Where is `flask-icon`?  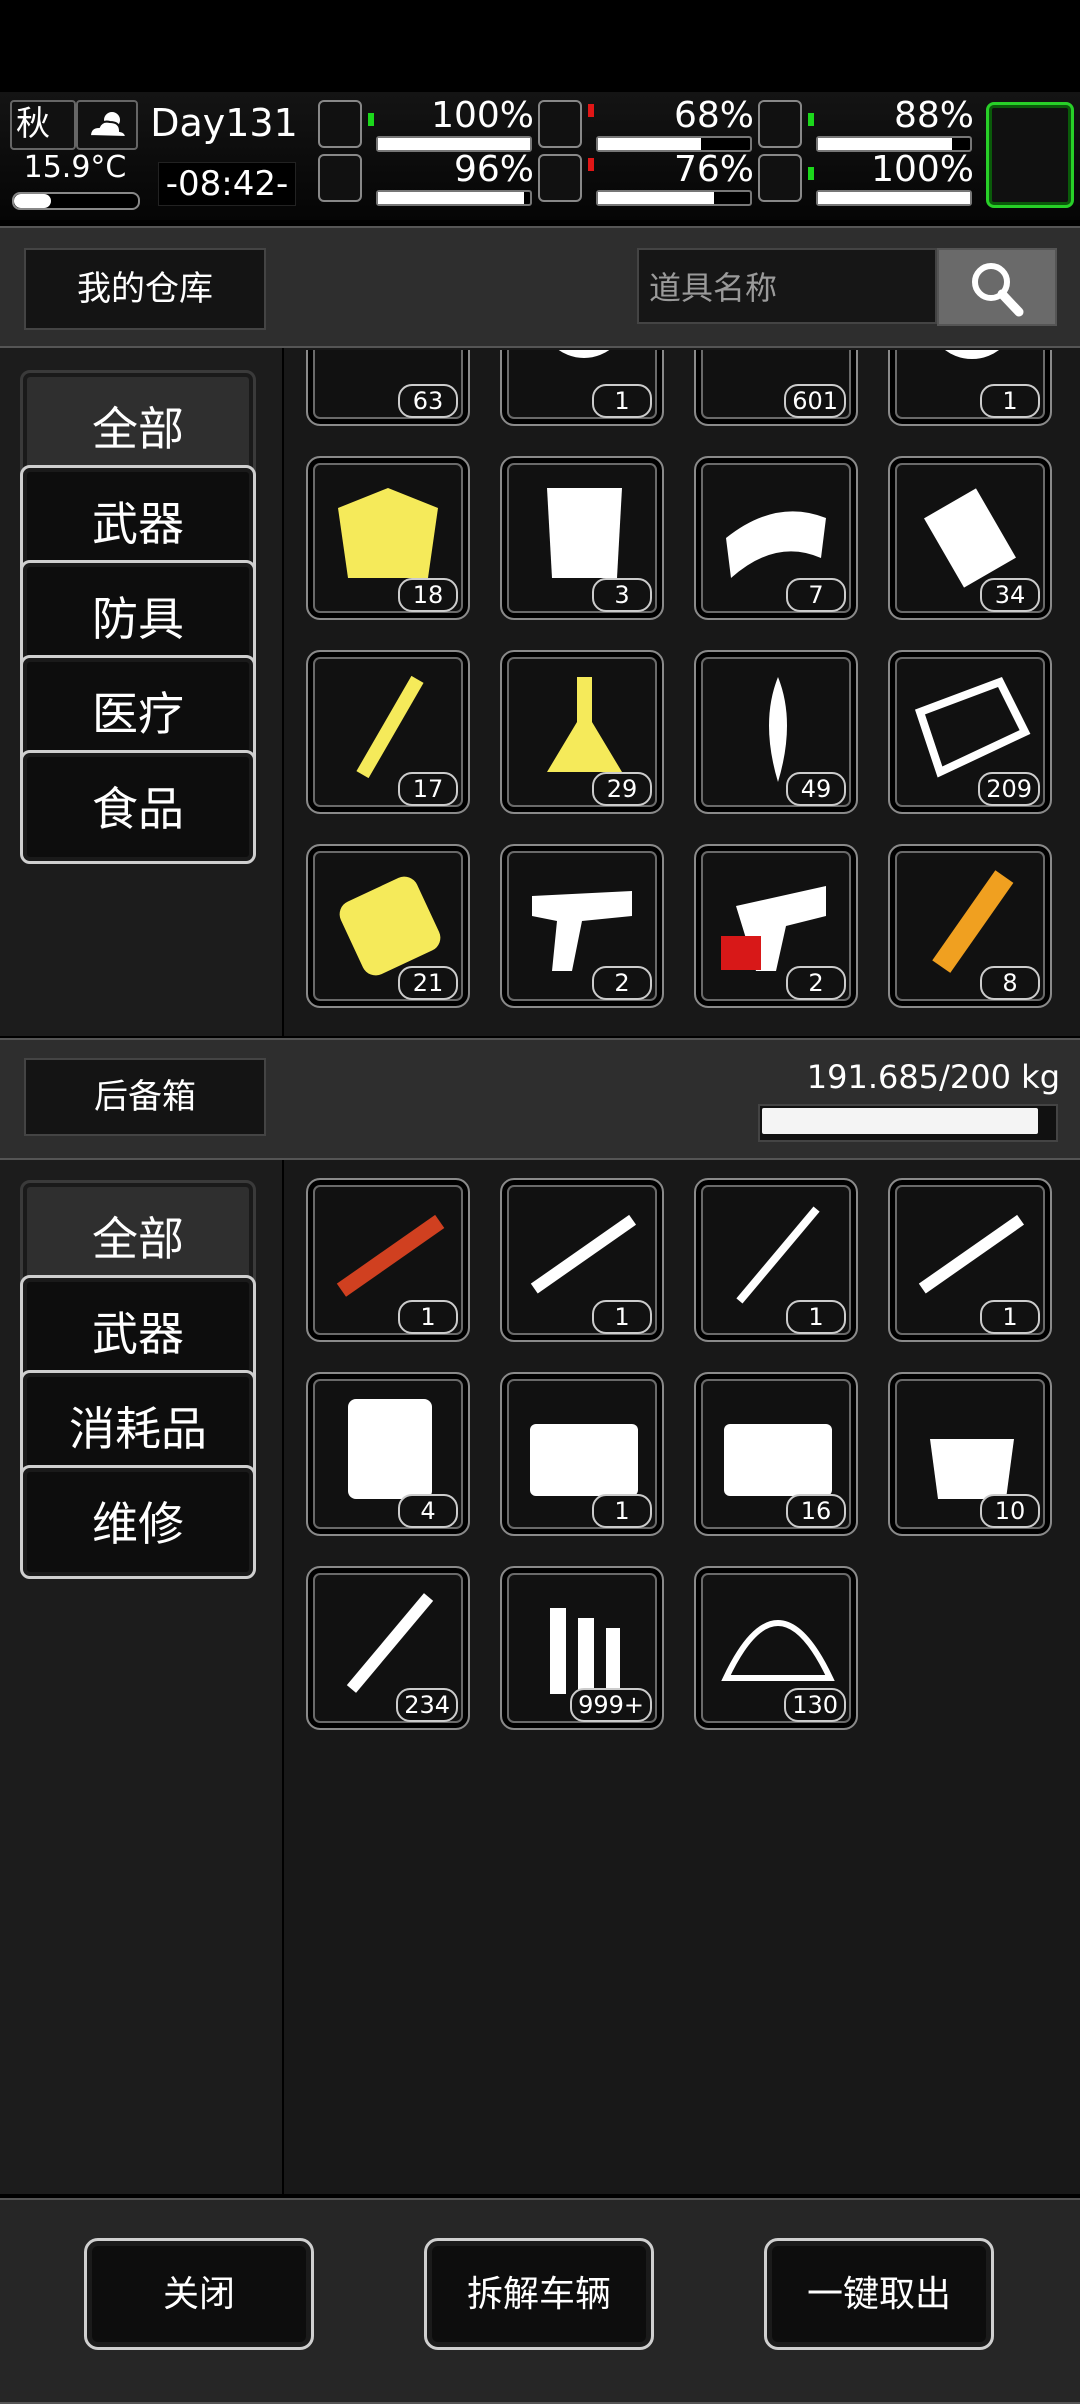
flask-icon is located at coordinates (584, 729).